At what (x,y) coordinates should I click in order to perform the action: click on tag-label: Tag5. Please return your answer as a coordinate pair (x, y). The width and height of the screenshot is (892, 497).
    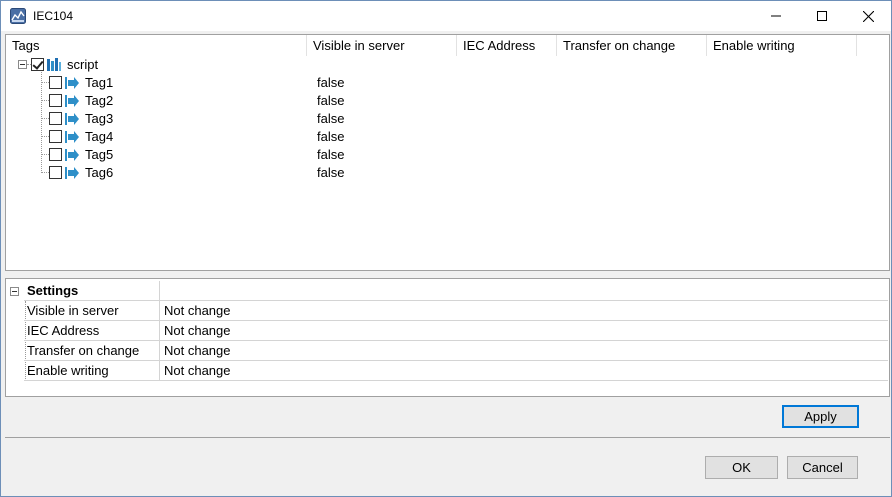
    Looking at the image, I should click on (99, 154).